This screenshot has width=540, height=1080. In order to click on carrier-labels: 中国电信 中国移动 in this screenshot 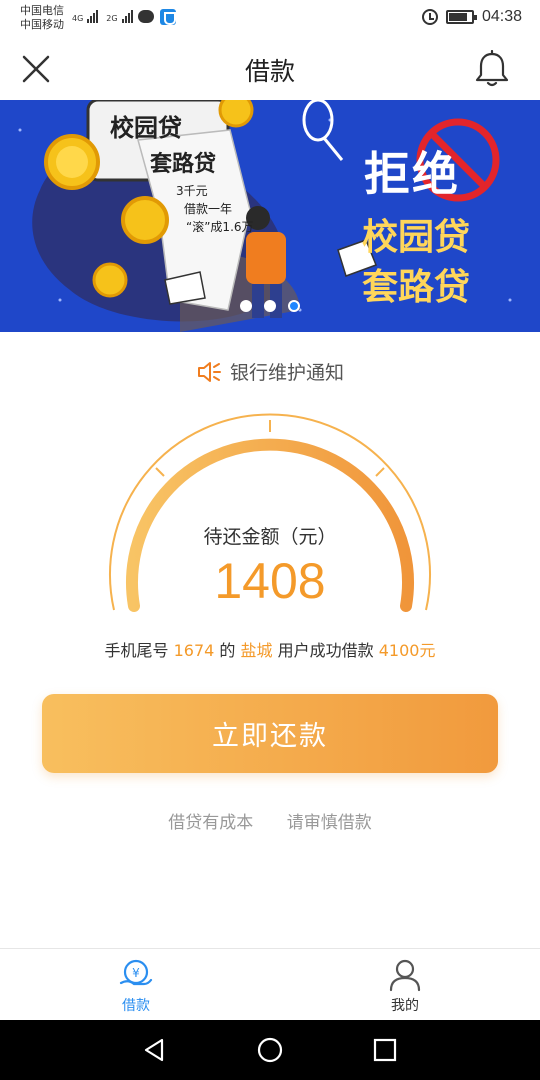, I will do `click(42, 18)`.